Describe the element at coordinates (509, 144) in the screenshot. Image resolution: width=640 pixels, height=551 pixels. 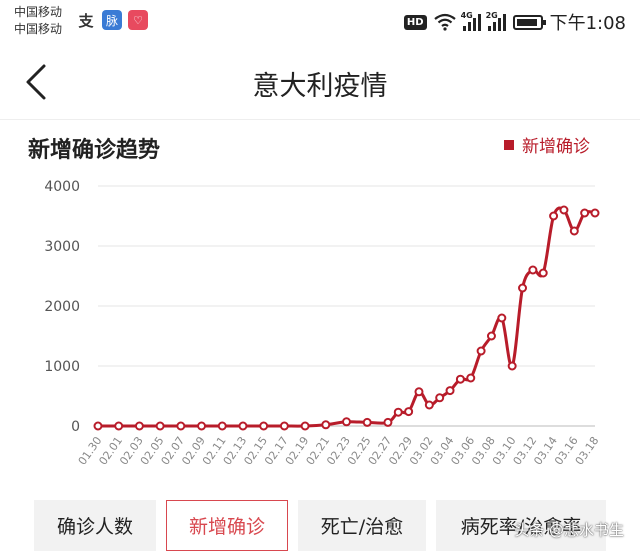
I see `legend-swatch` at that location.